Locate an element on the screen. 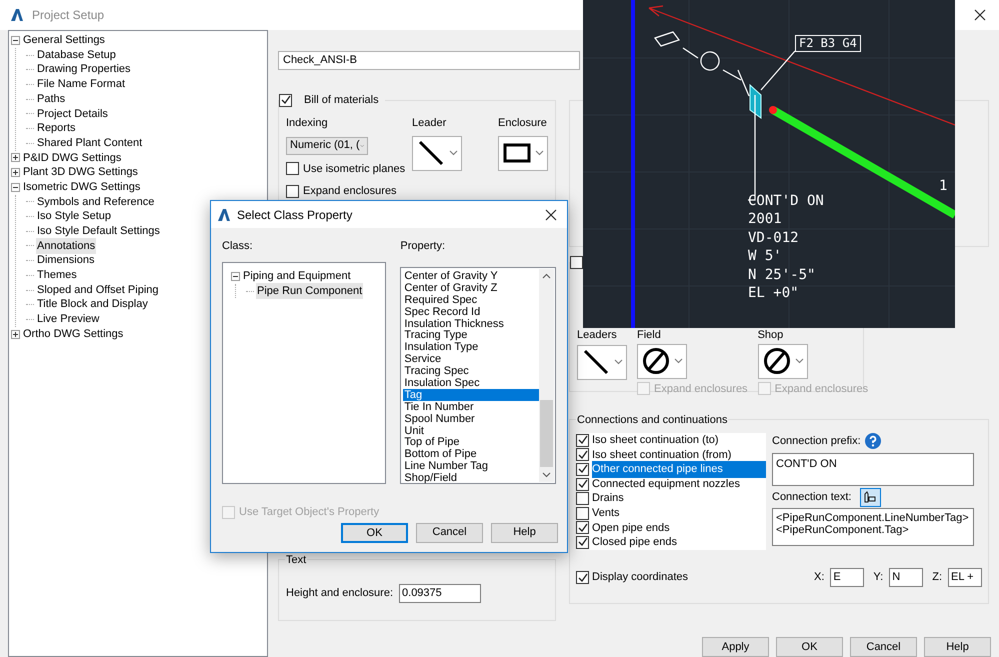  height-field: 0.09375 is located at coordinates (440, 593).